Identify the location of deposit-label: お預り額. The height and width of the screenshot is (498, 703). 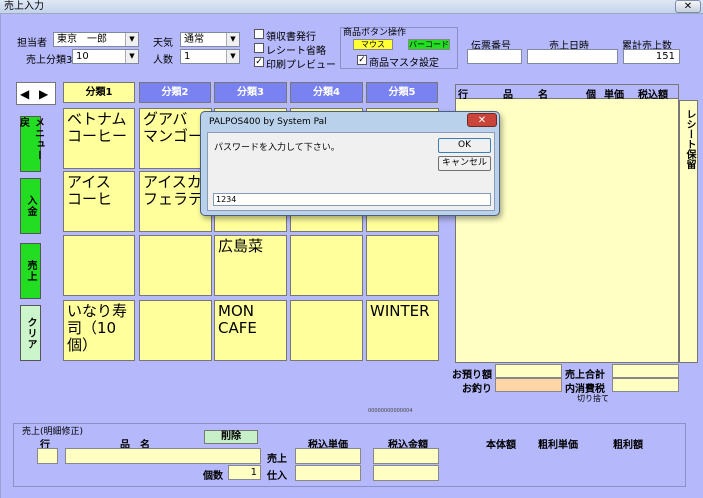
(472, 375).